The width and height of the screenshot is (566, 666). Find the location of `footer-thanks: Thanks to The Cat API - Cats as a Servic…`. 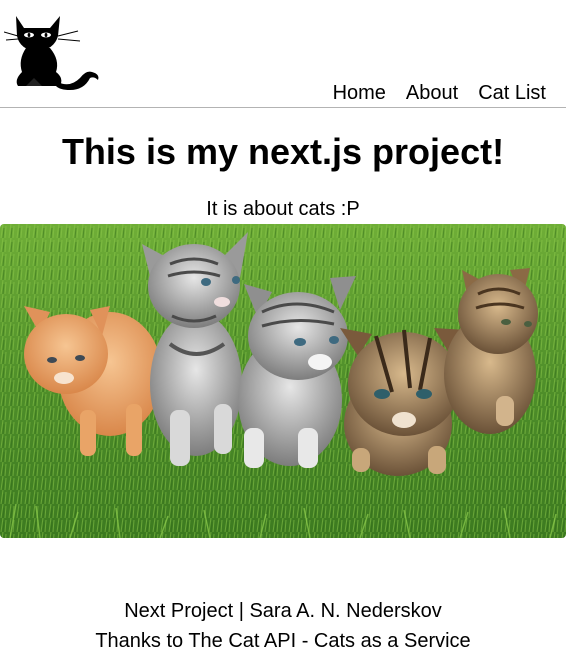

footer-thanks: Thanks to The Cat API - Cats as a Servic… is located at coordinates (283, 641).